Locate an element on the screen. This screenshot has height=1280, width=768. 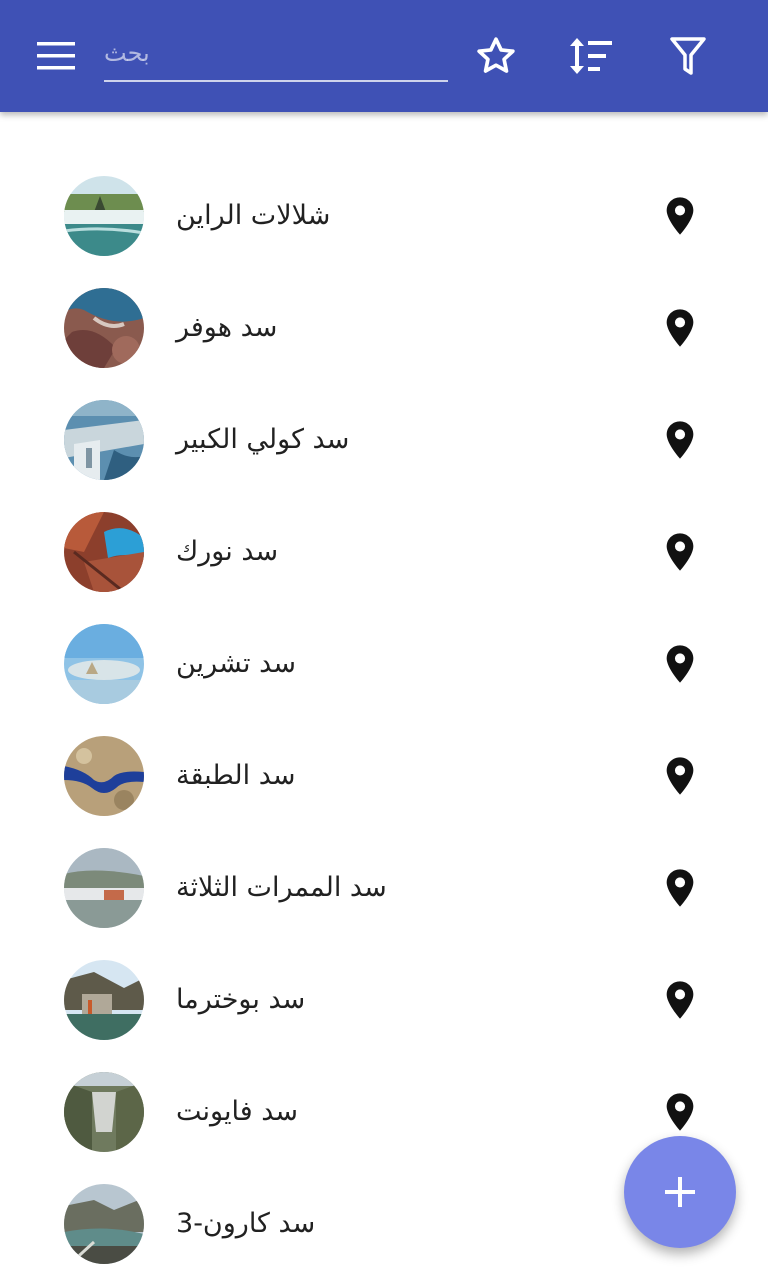
list-item: سد تشرين is located at coordinates (384, 664).